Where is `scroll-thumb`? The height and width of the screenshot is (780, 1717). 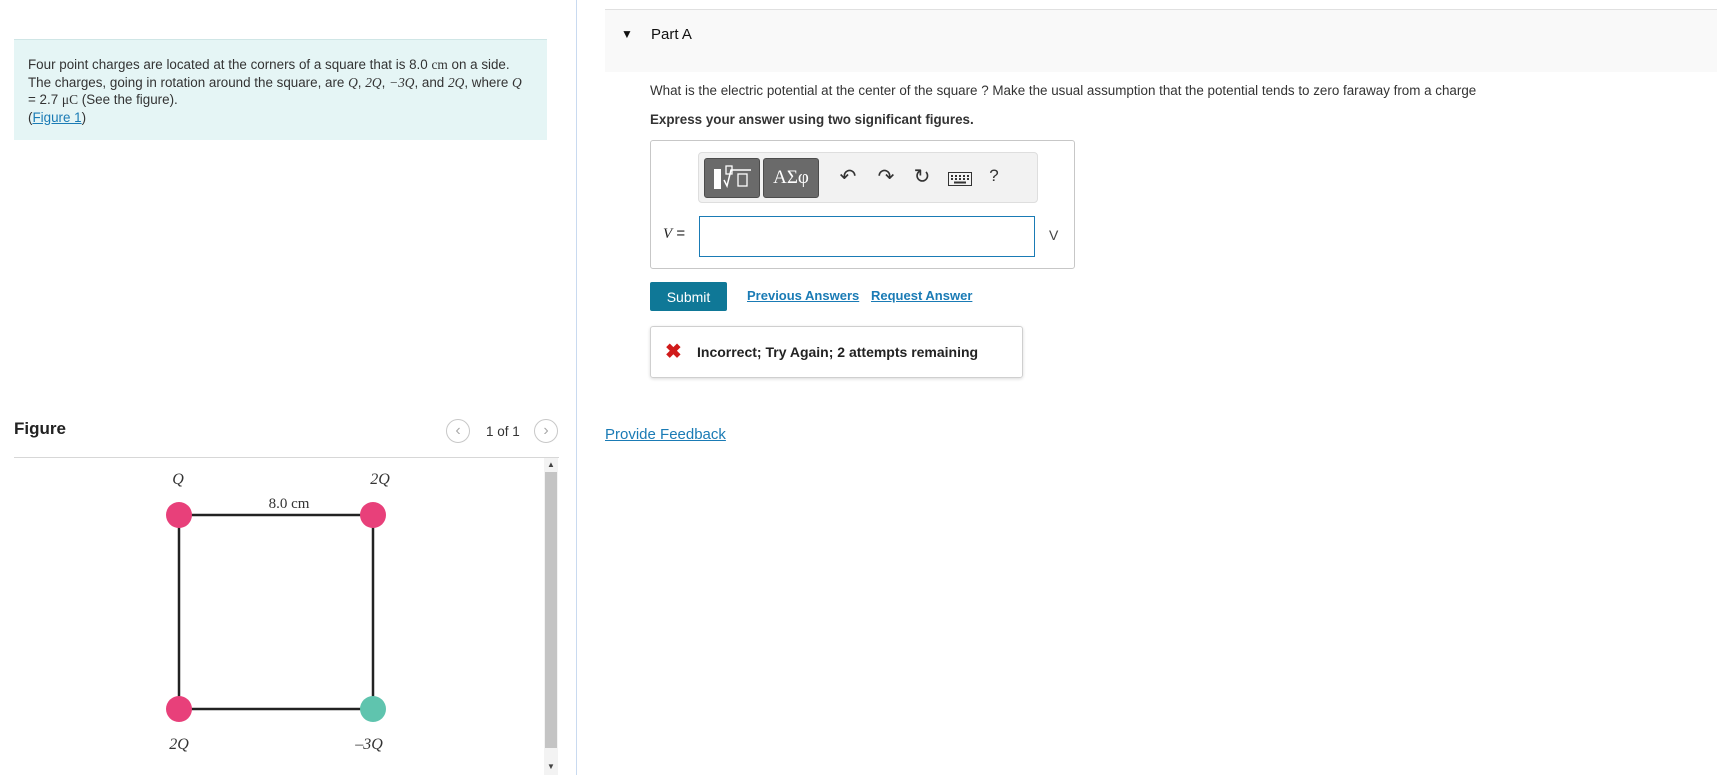 scroll-thumb is located at coordinates (551, 610).